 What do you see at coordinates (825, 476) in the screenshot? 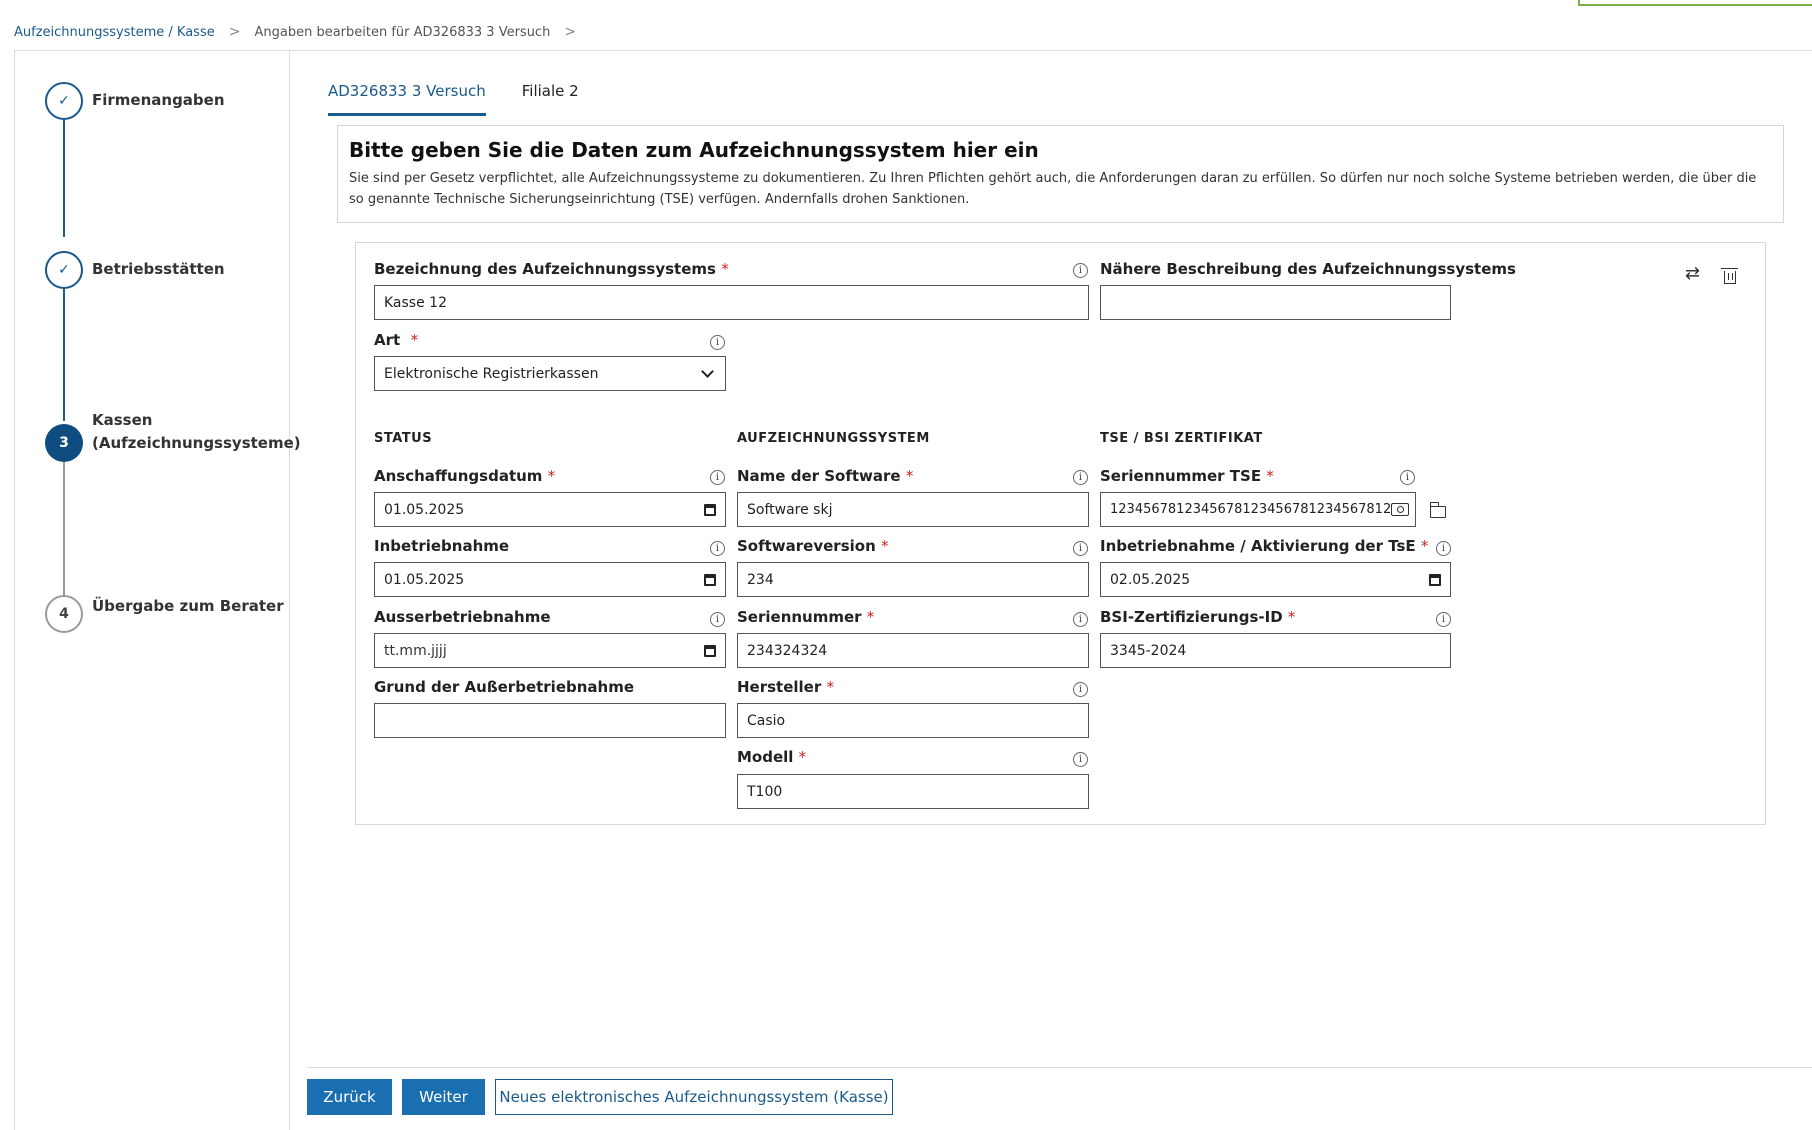
I see `software-name-label: Name der Software *` at bounding box center [825, 476].